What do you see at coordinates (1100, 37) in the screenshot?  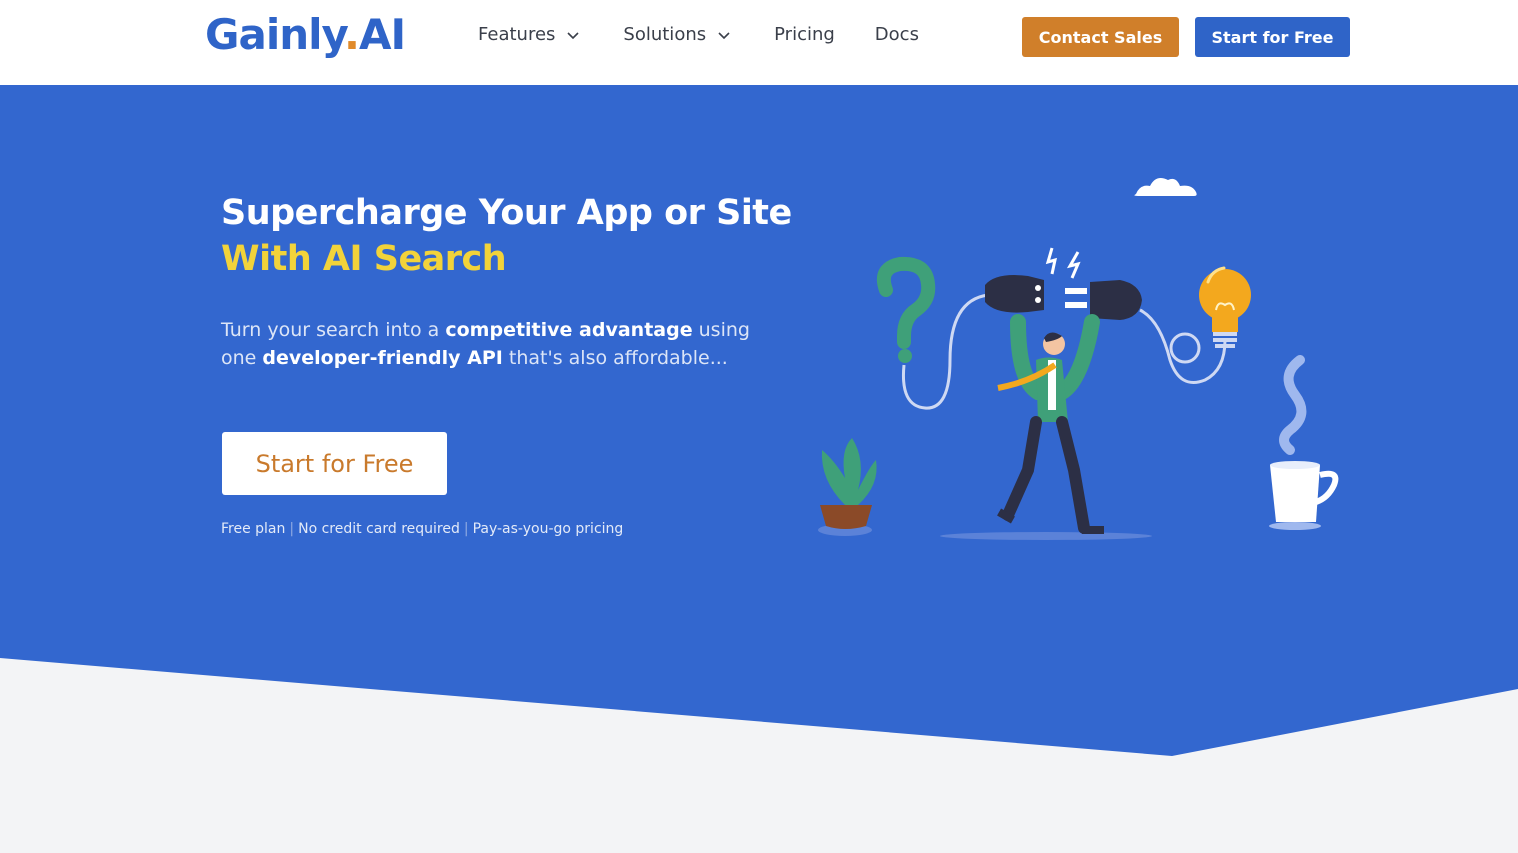 I see `contact-sales-button: Contact Sales` at bounding box center [1100, 37].